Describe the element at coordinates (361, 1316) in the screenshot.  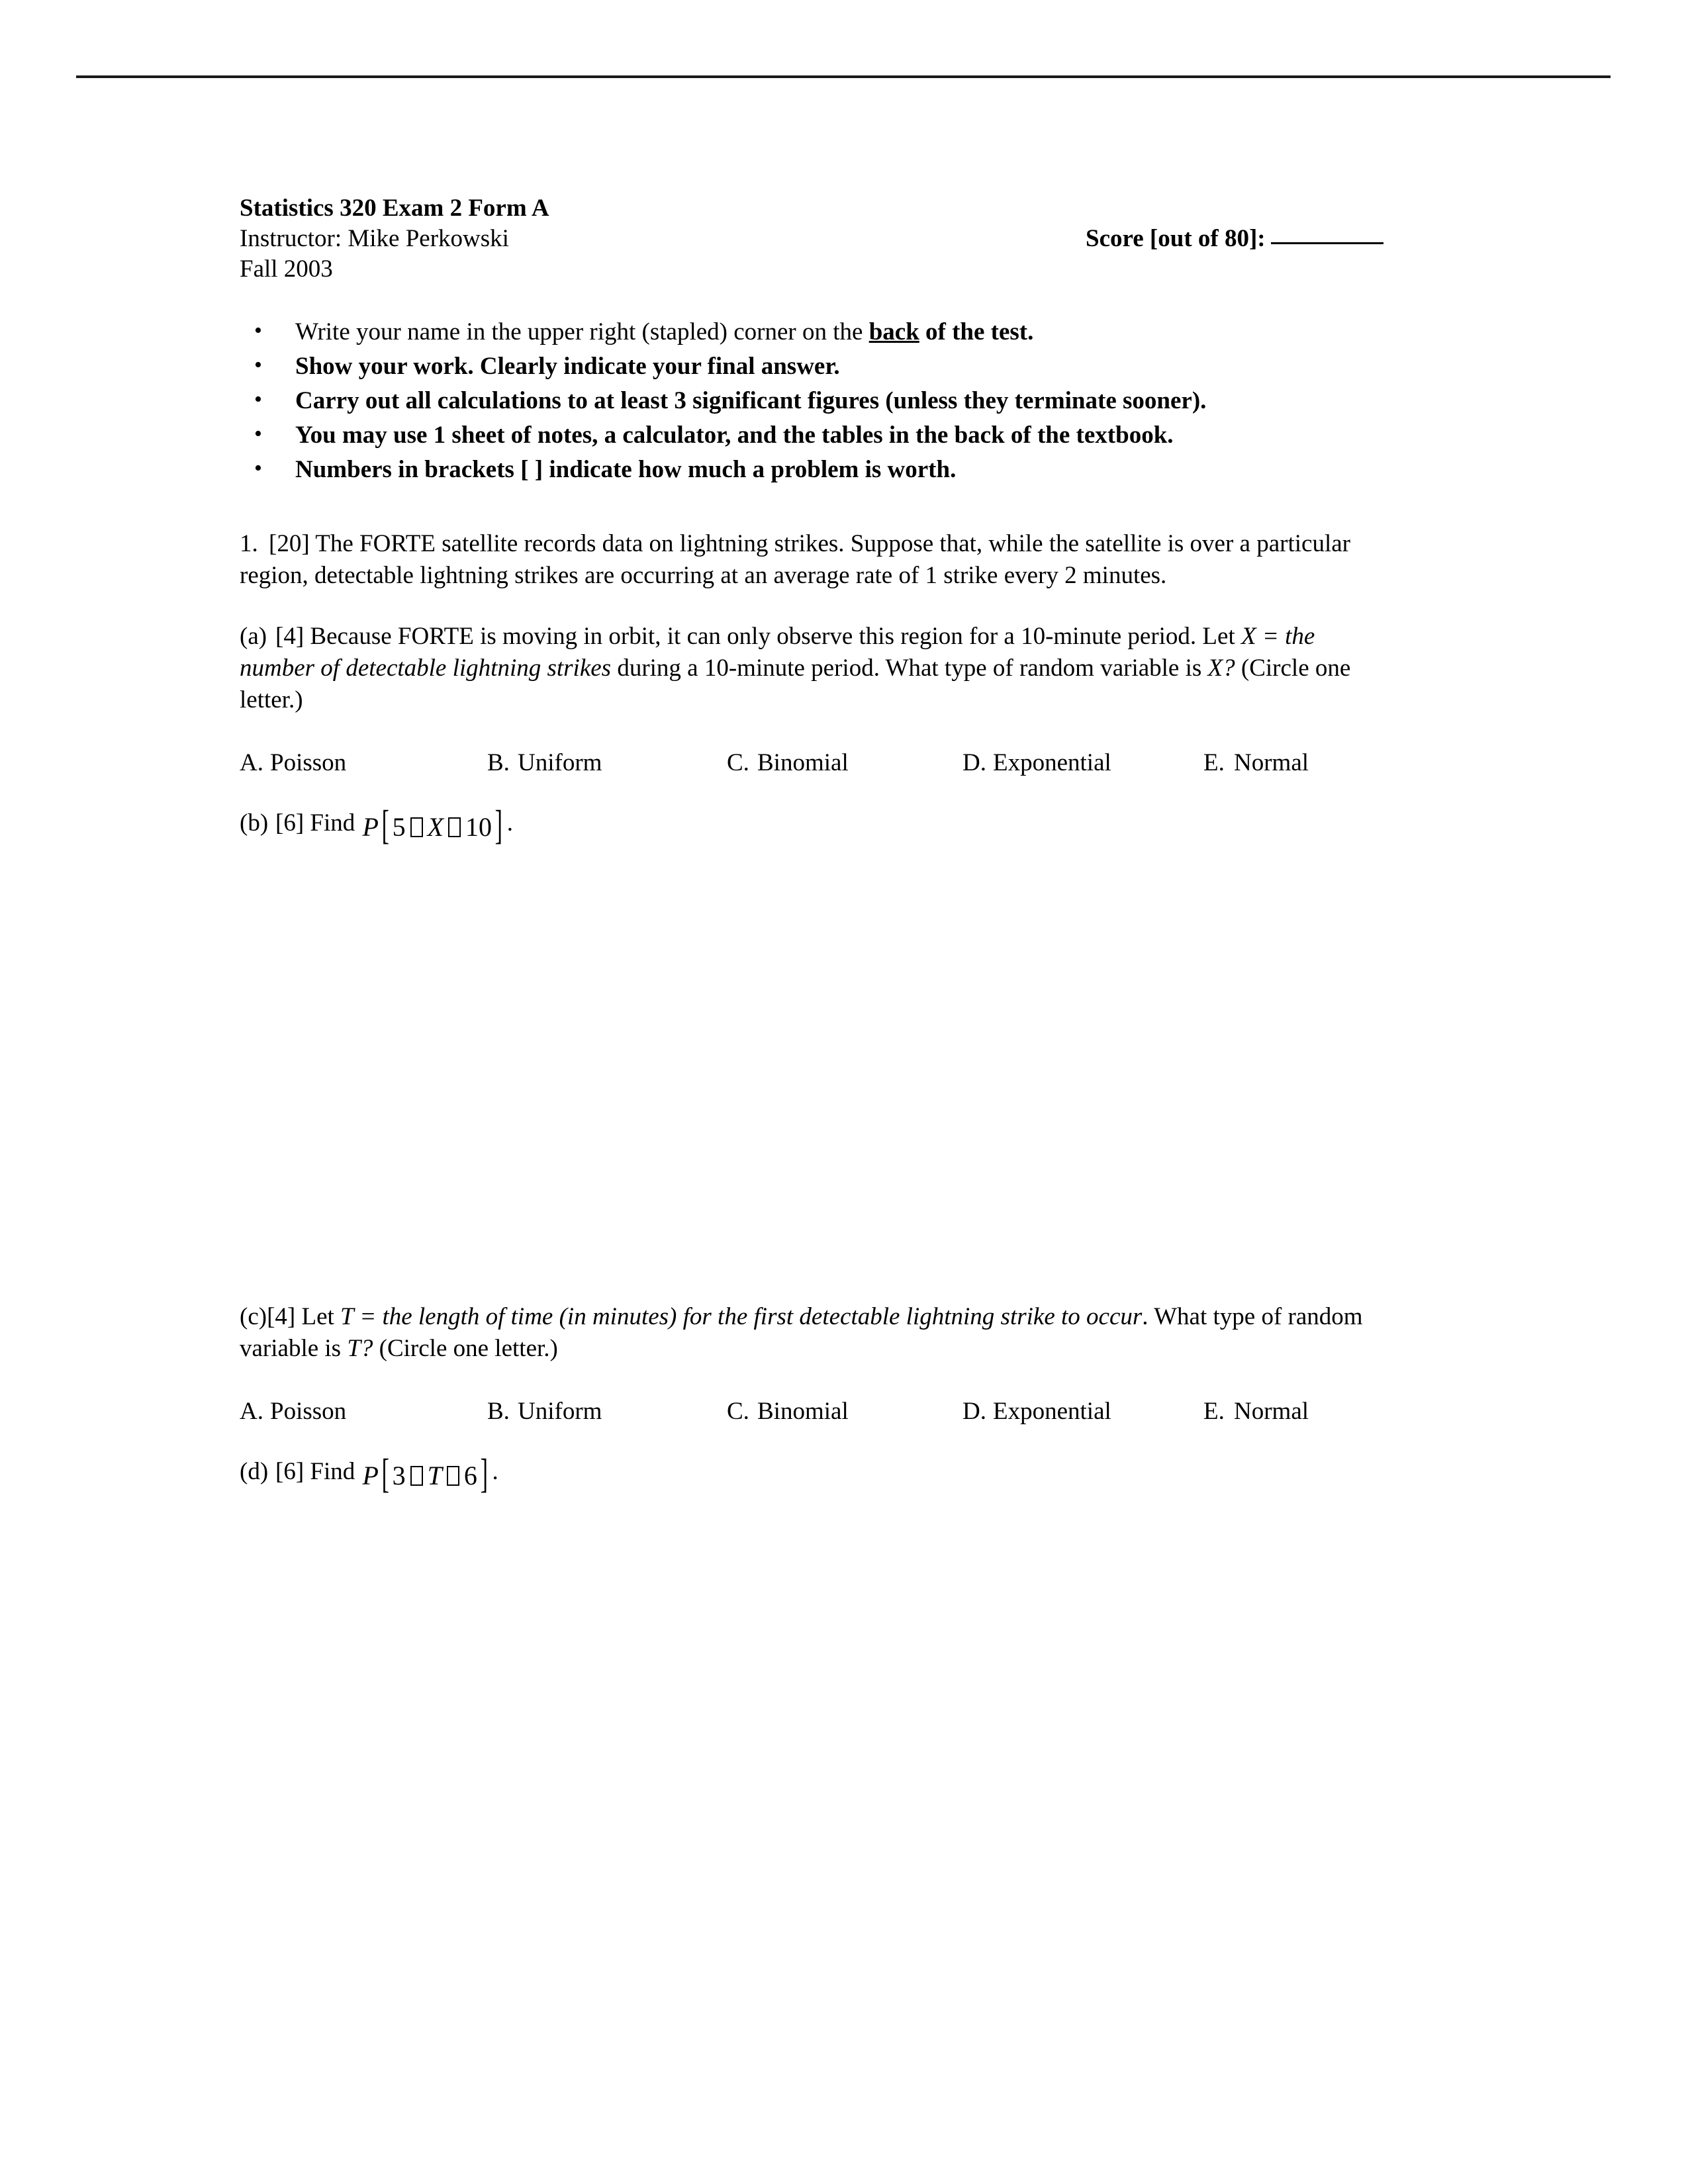
I see `part-c-variable: T =` at that location.